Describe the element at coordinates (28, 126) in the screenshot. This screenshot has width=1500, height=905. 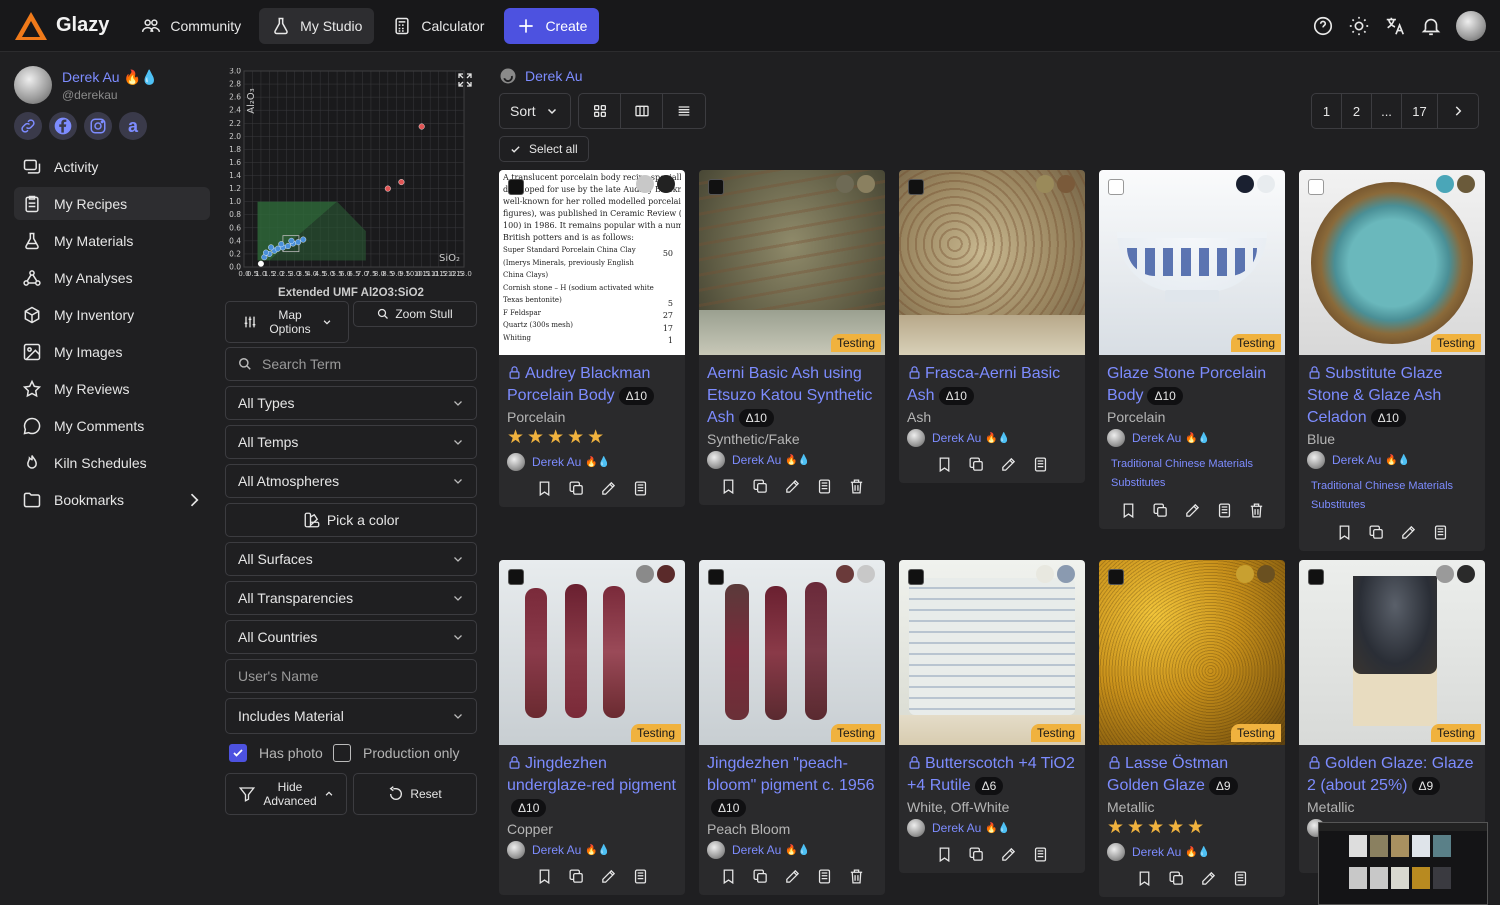
I see `link-icon` at that location.